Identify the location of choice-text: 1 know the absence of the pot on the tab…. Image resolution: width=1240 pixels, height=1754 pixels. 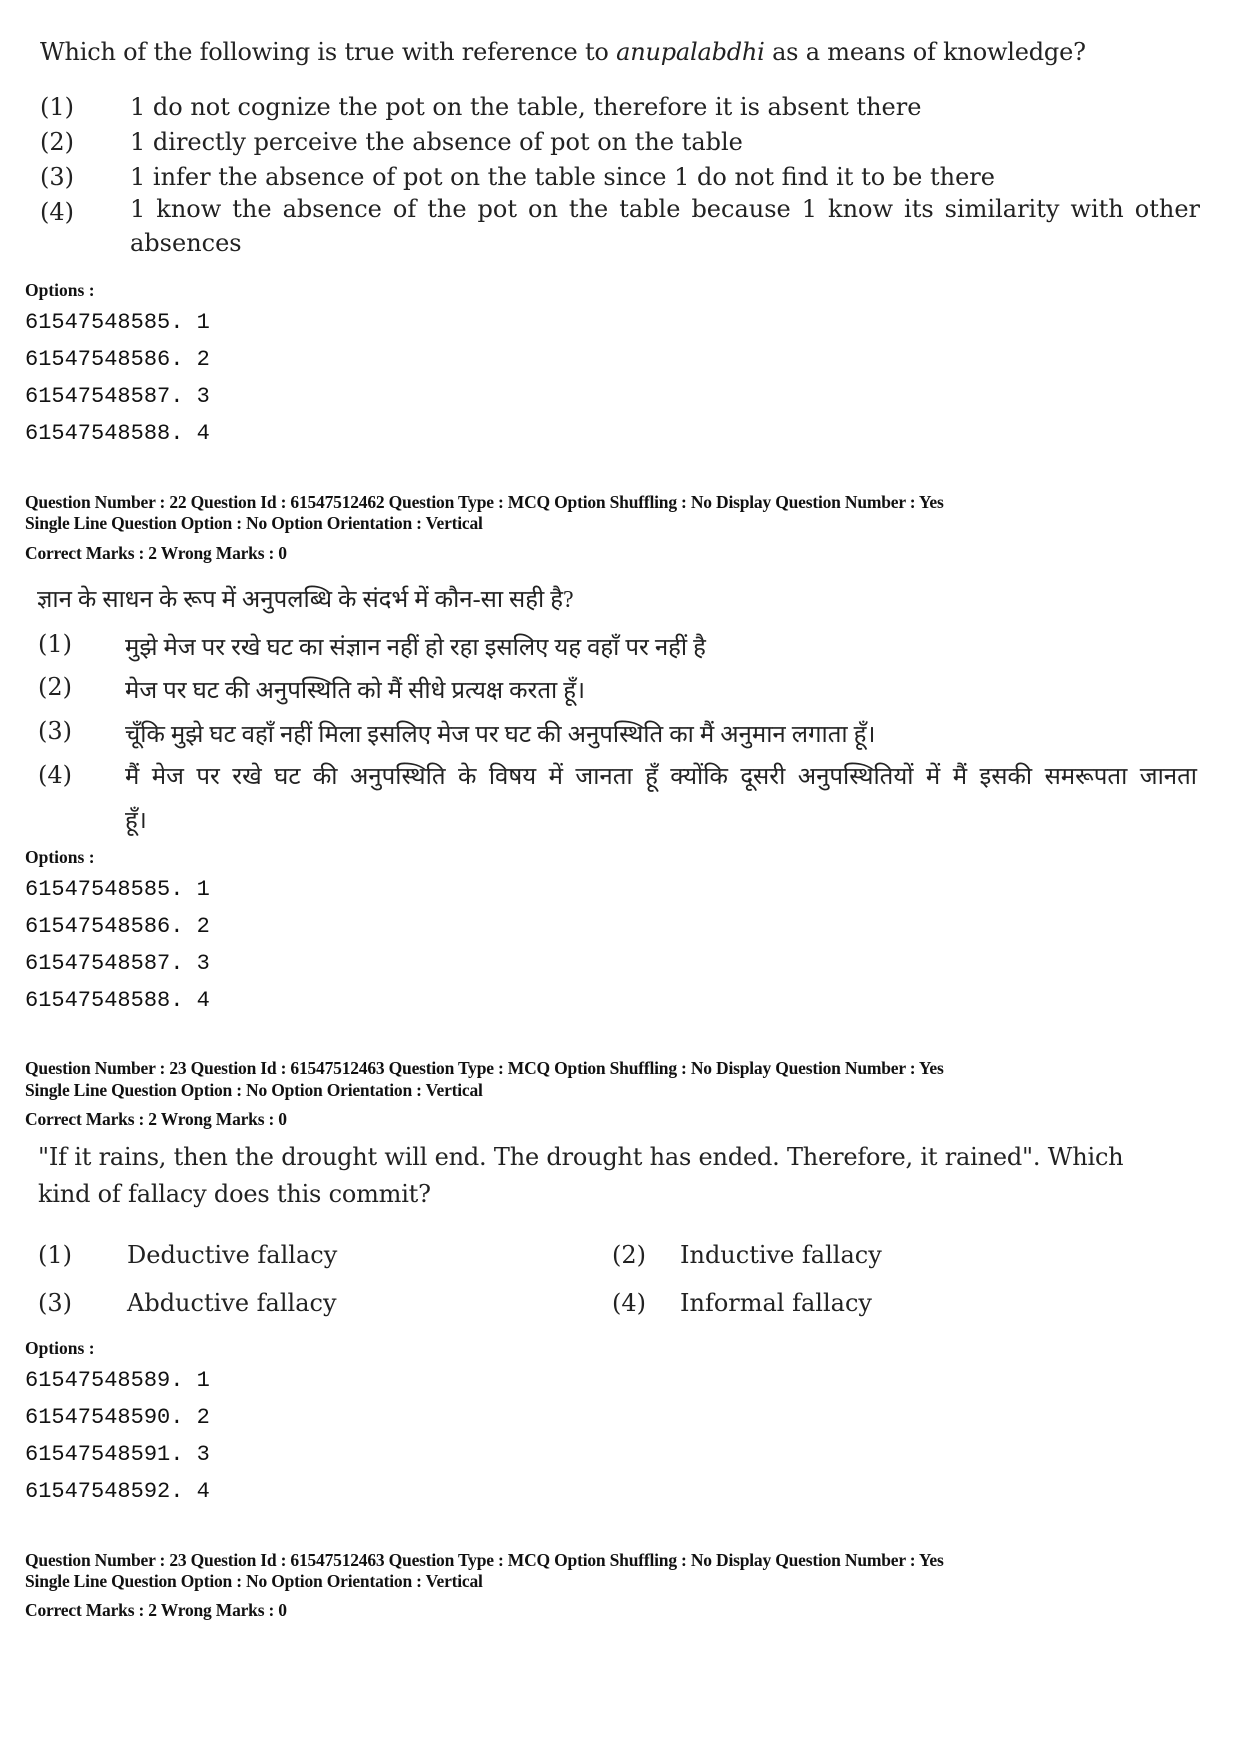
(665, 226).